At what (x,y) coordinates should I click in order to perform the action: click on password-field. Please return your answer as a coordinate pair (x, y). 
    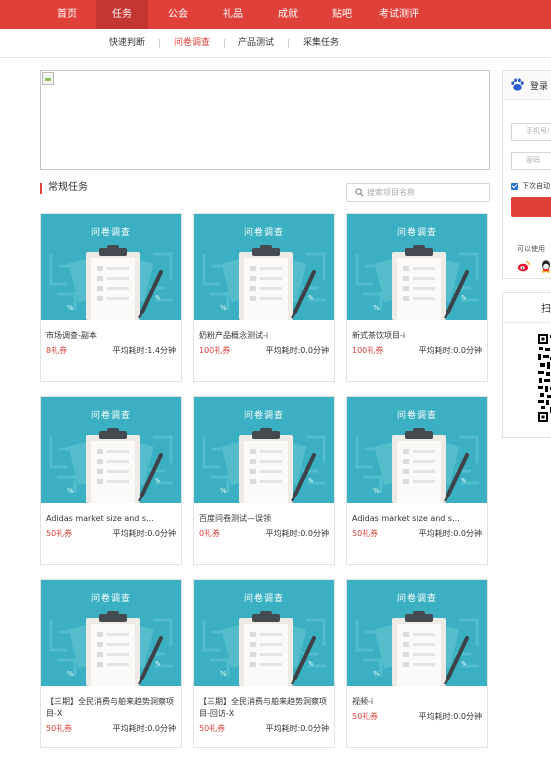
    Looking at the image, I should click on (531, 161).